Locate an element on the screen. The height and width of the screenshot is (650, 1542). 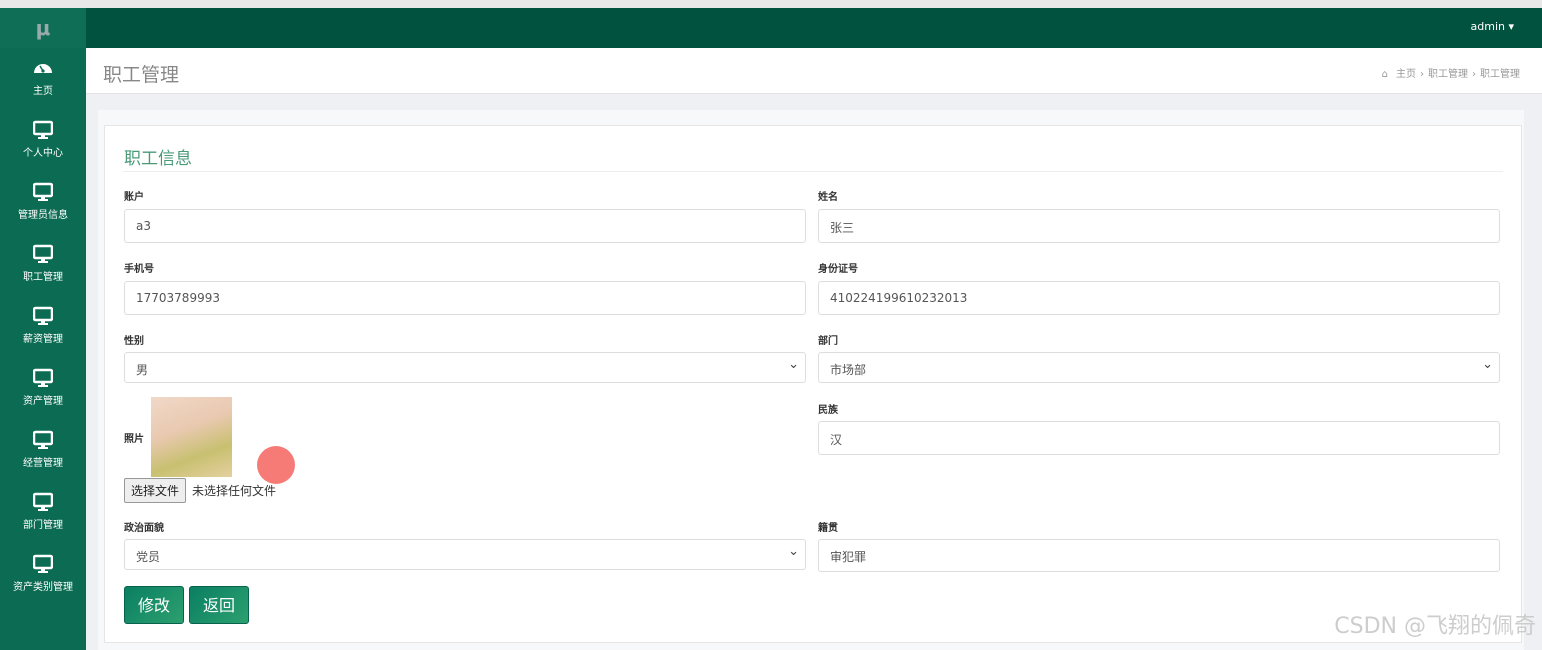
phone-label: 手机号 is located at coordinates (139, 269).